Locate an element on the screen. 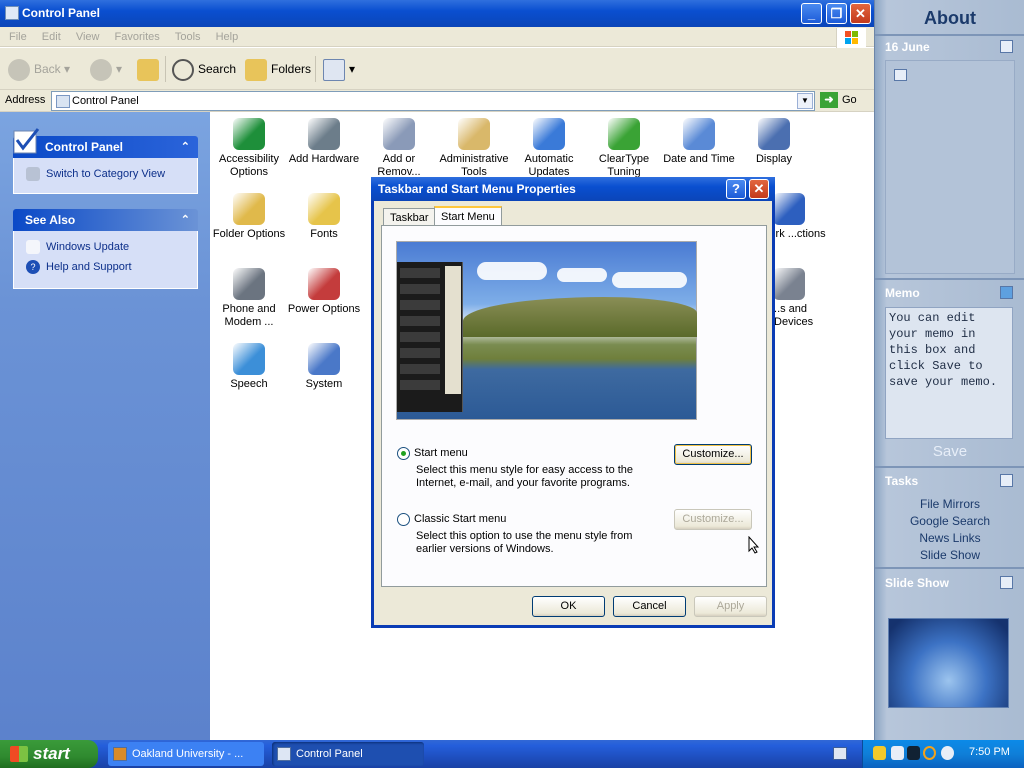  slideshow-header: Slide Show is located at coordinates (949, 583).